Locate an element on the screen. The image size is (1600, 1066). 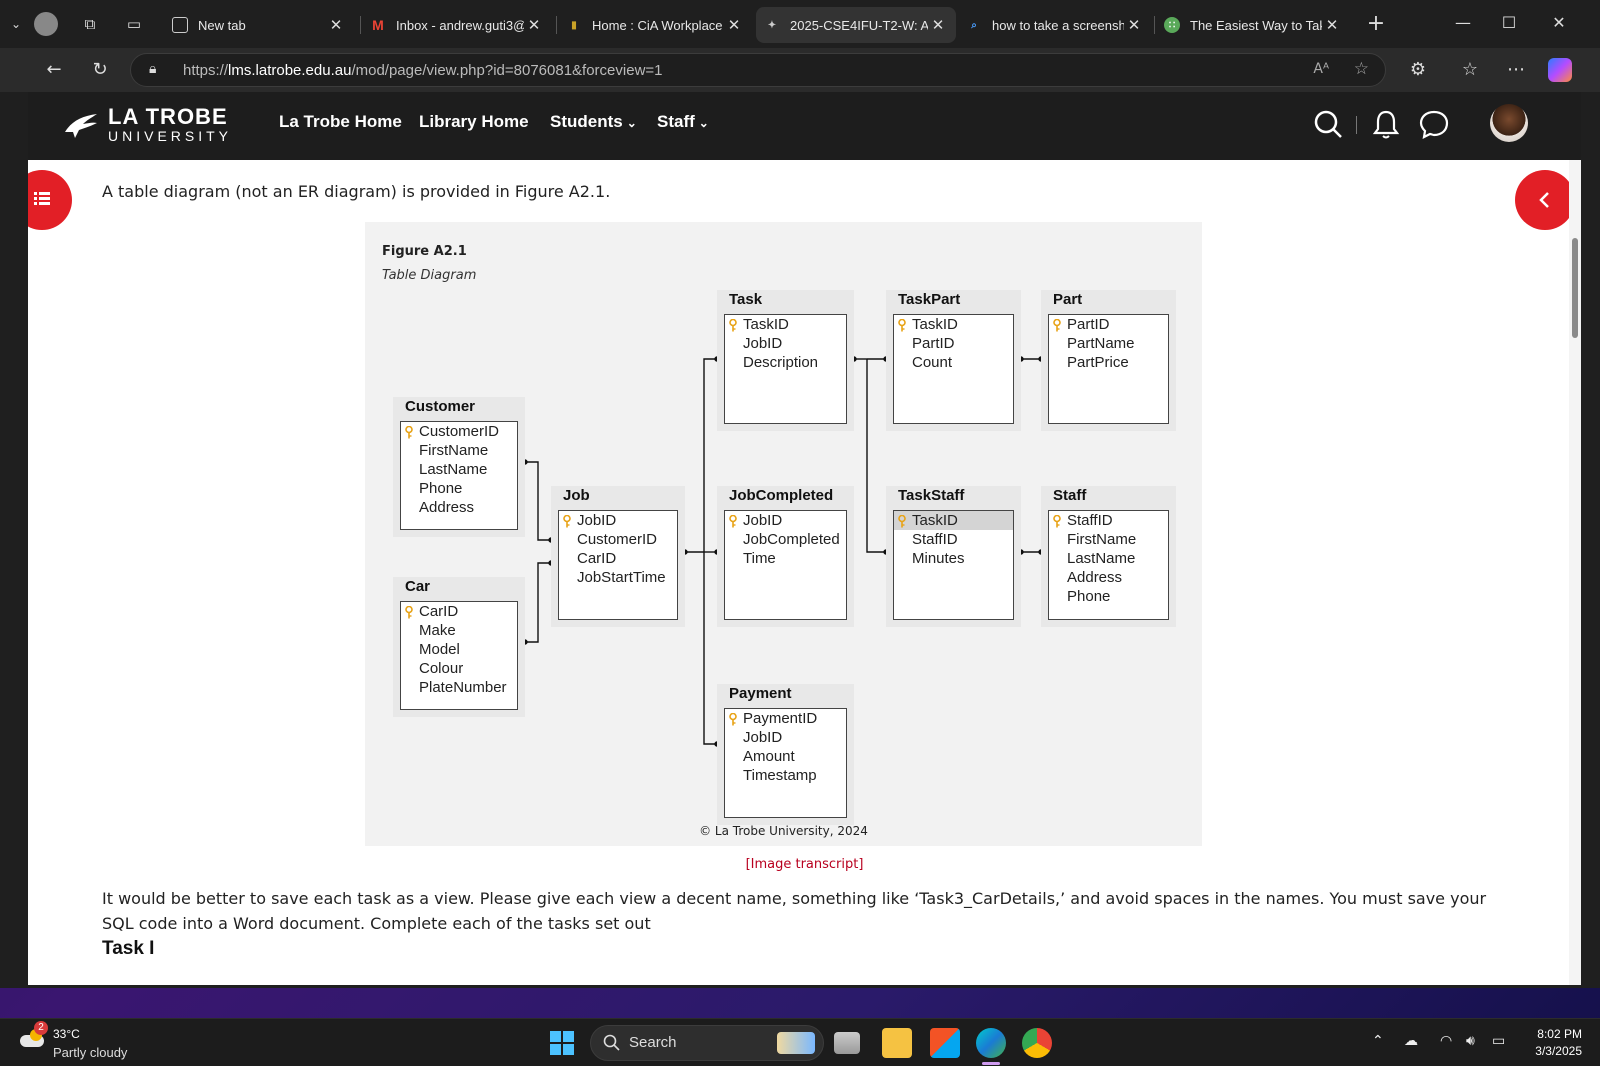
table-field: StaffID is located at coordinates (935, 539).